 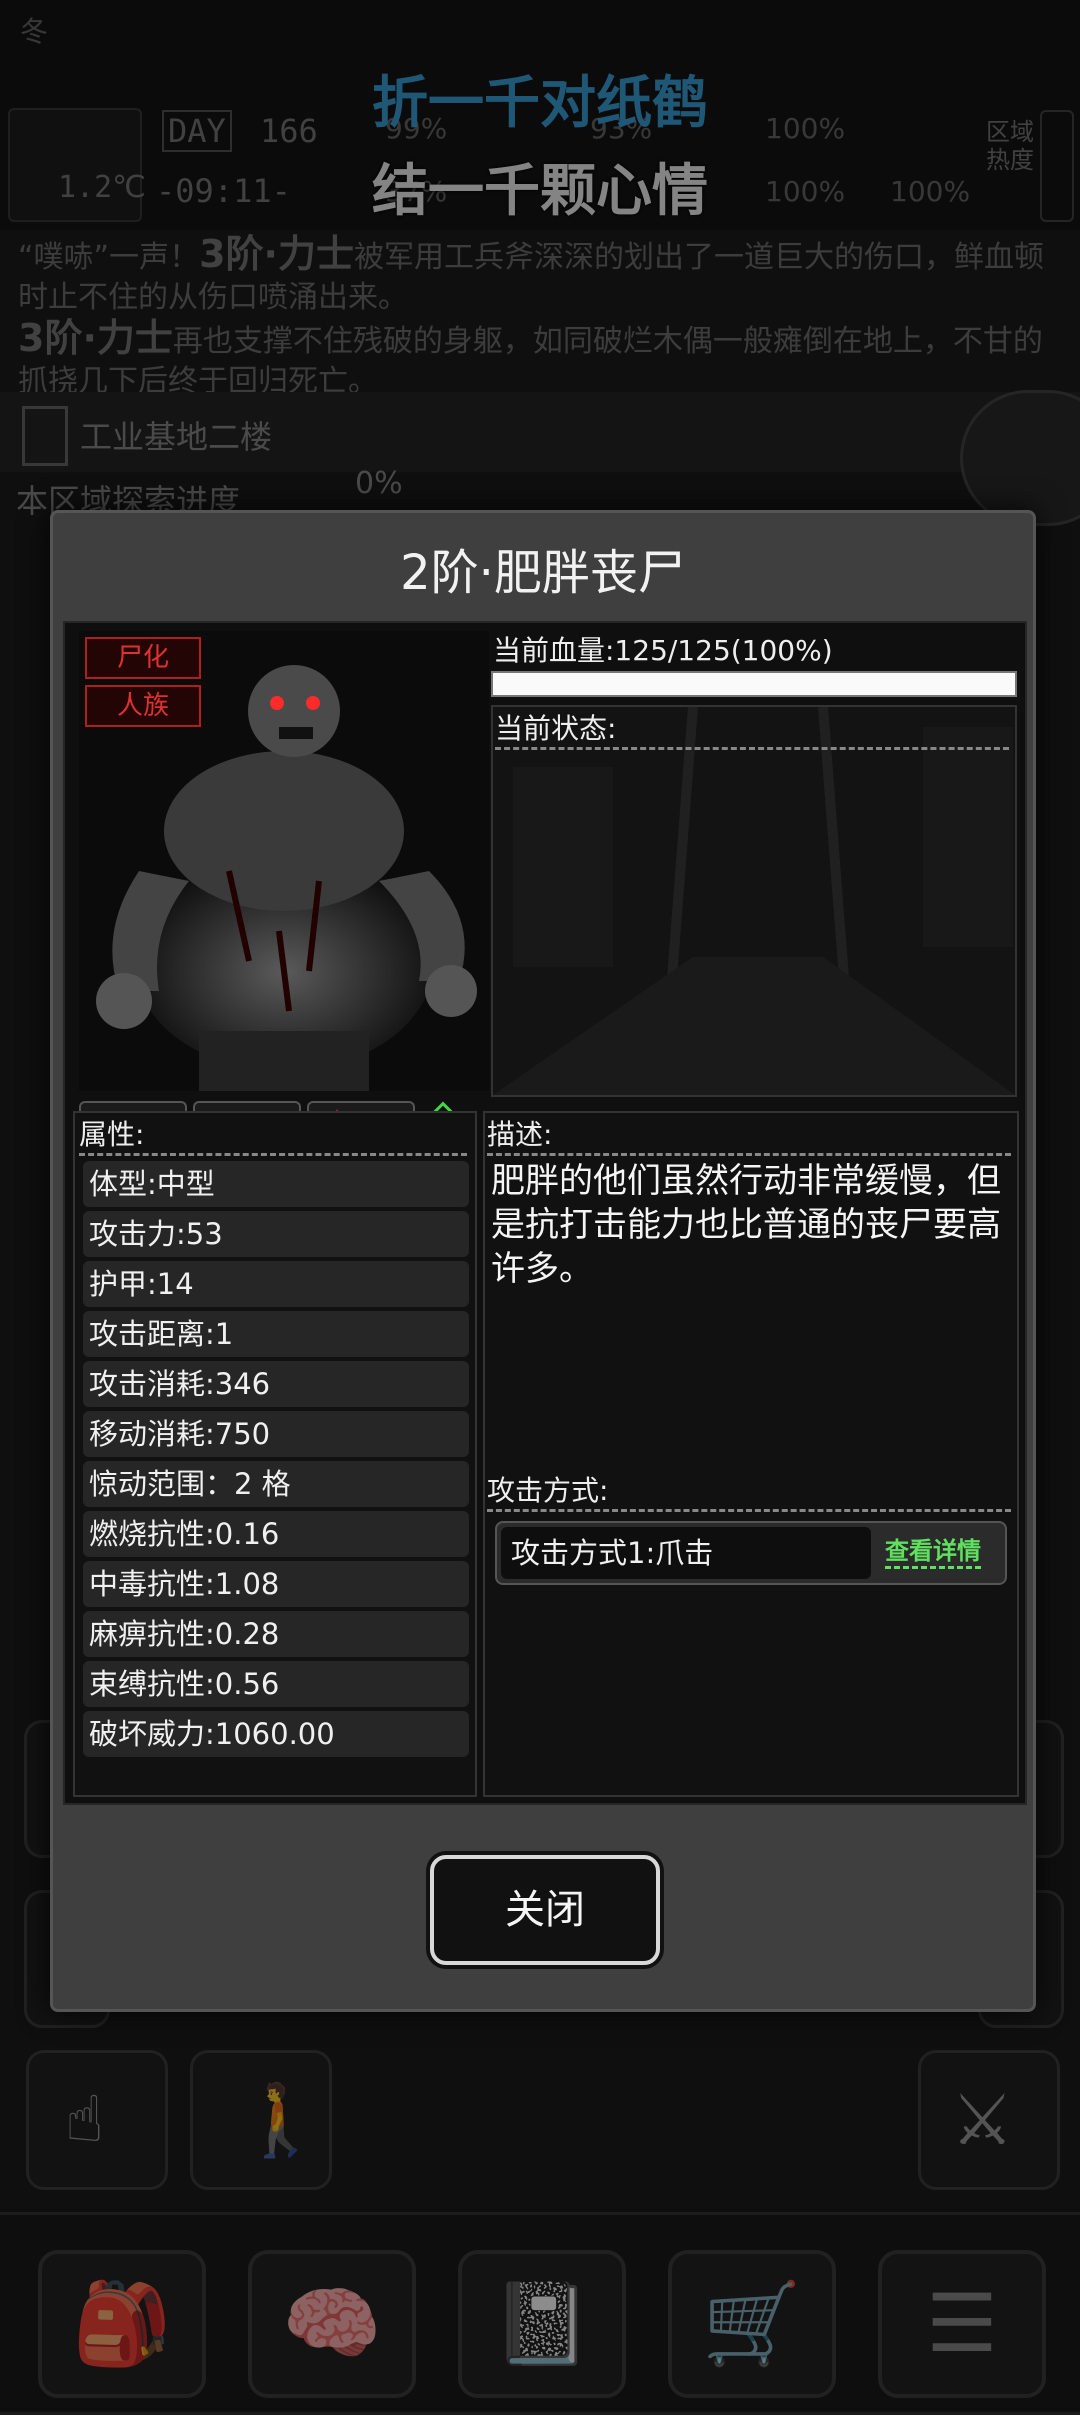 I want to click on tag-human: 人族, so click(x=143, y=706).